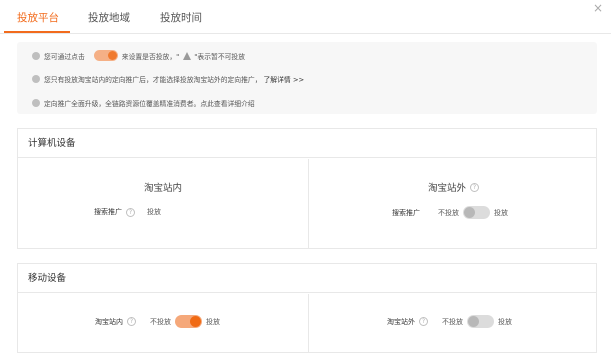  Describe the element at coordinates (105, 55) in the screenshot. I see `toggle-example-icon` at that location.